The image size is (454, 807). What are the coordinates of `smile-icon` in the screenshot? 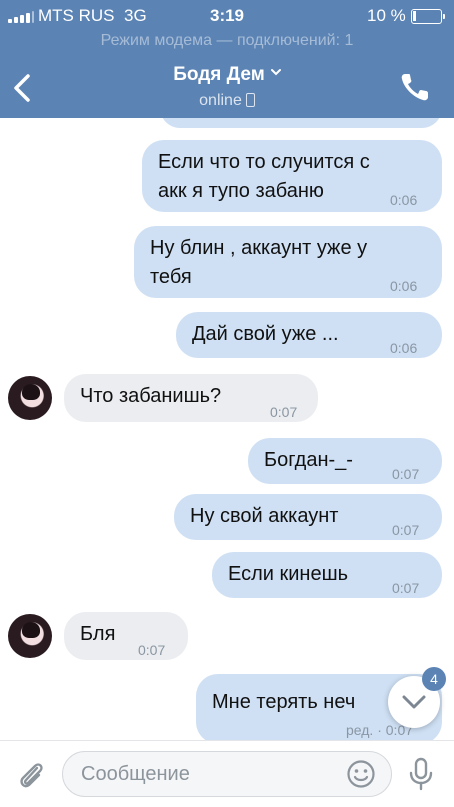 It's located at (361, 774).